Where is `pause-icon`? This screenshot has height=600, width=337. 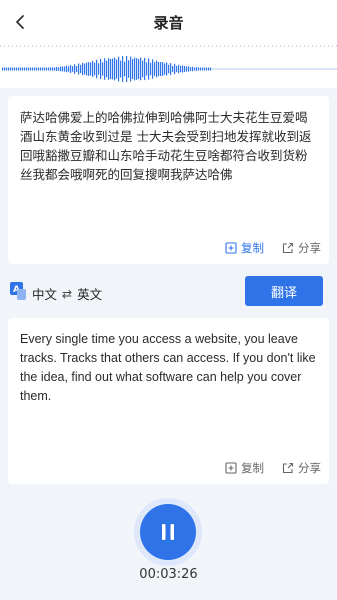
pause-icon is located at coordinates (168, 532).